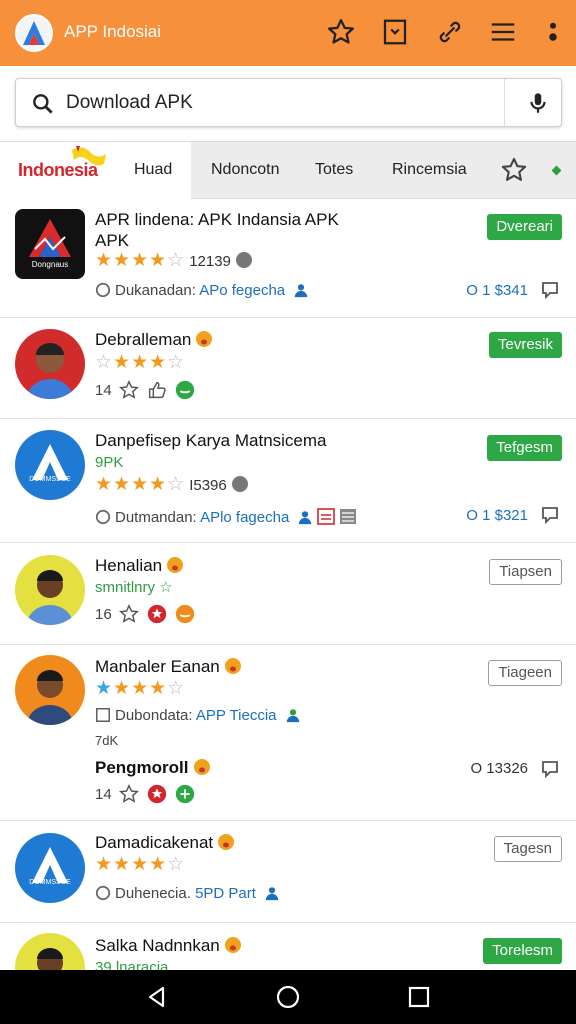 This screenshot has height=1024, width=576. What do you see at coordinates (334, 170) in the screenshot?
I see `tab-totes: Totes` at bounding box center [334, 170].